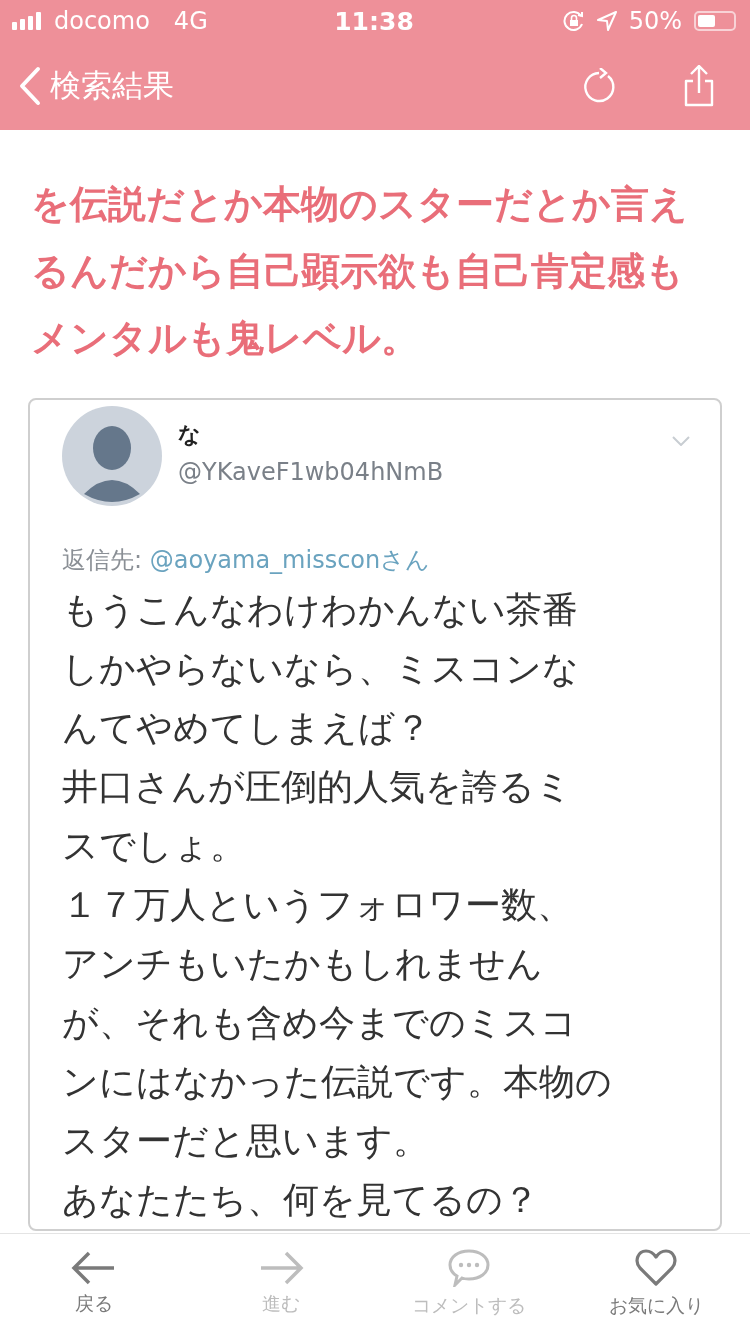  Describe the element at coordinates (374, 21) in the screenshot. I see `clock-time: 11:38` at that location.